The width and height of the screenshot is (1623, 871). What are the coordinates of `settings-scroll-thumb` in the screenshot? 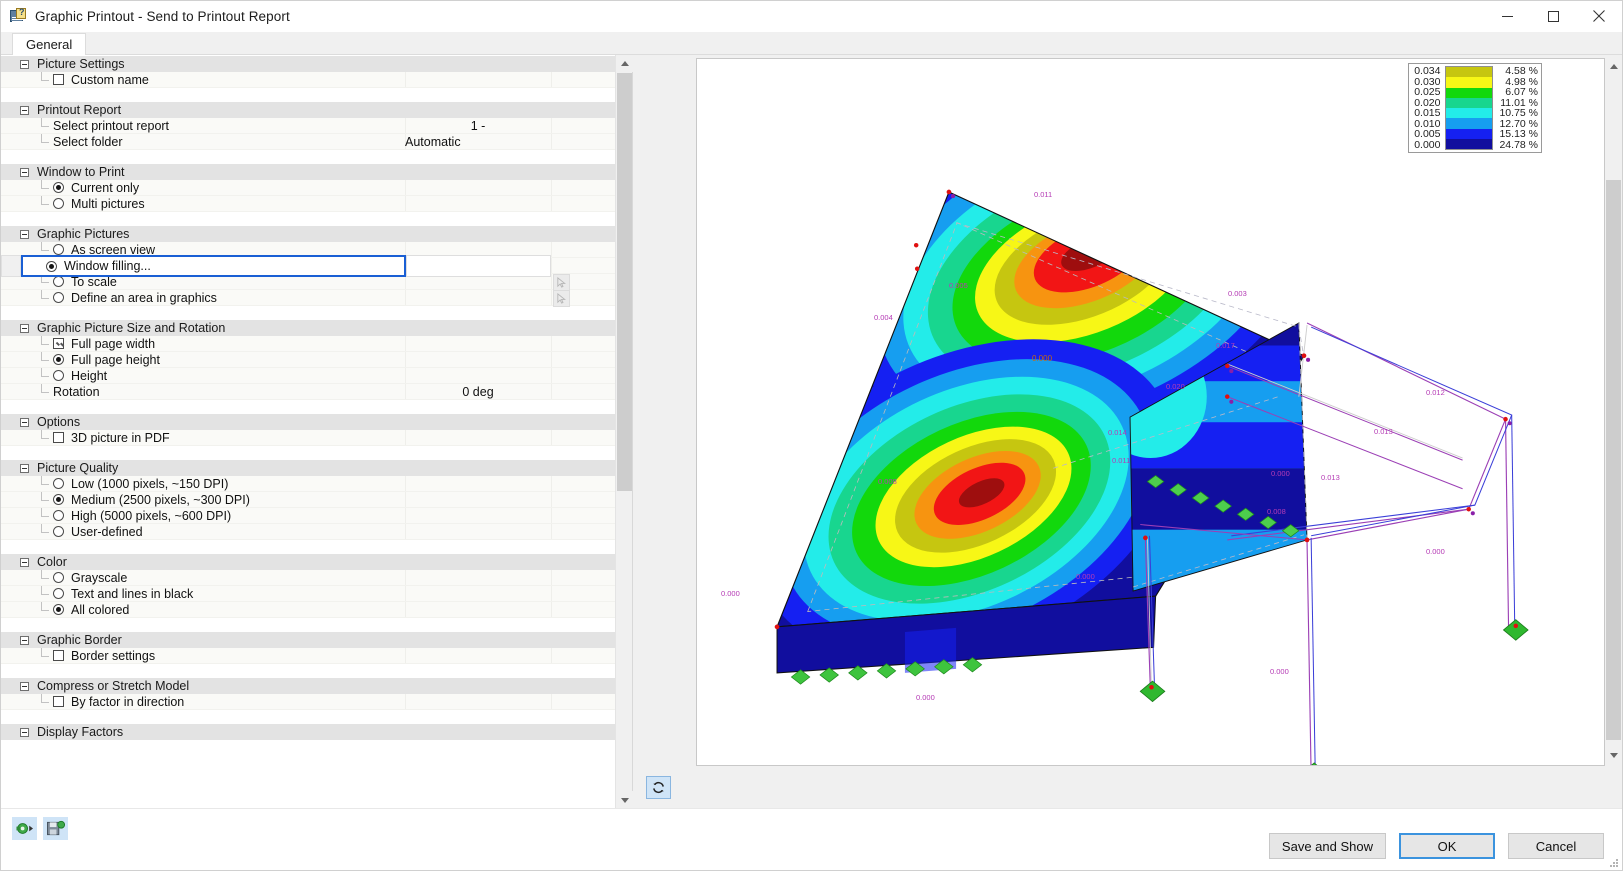 It's located at (624, 282).